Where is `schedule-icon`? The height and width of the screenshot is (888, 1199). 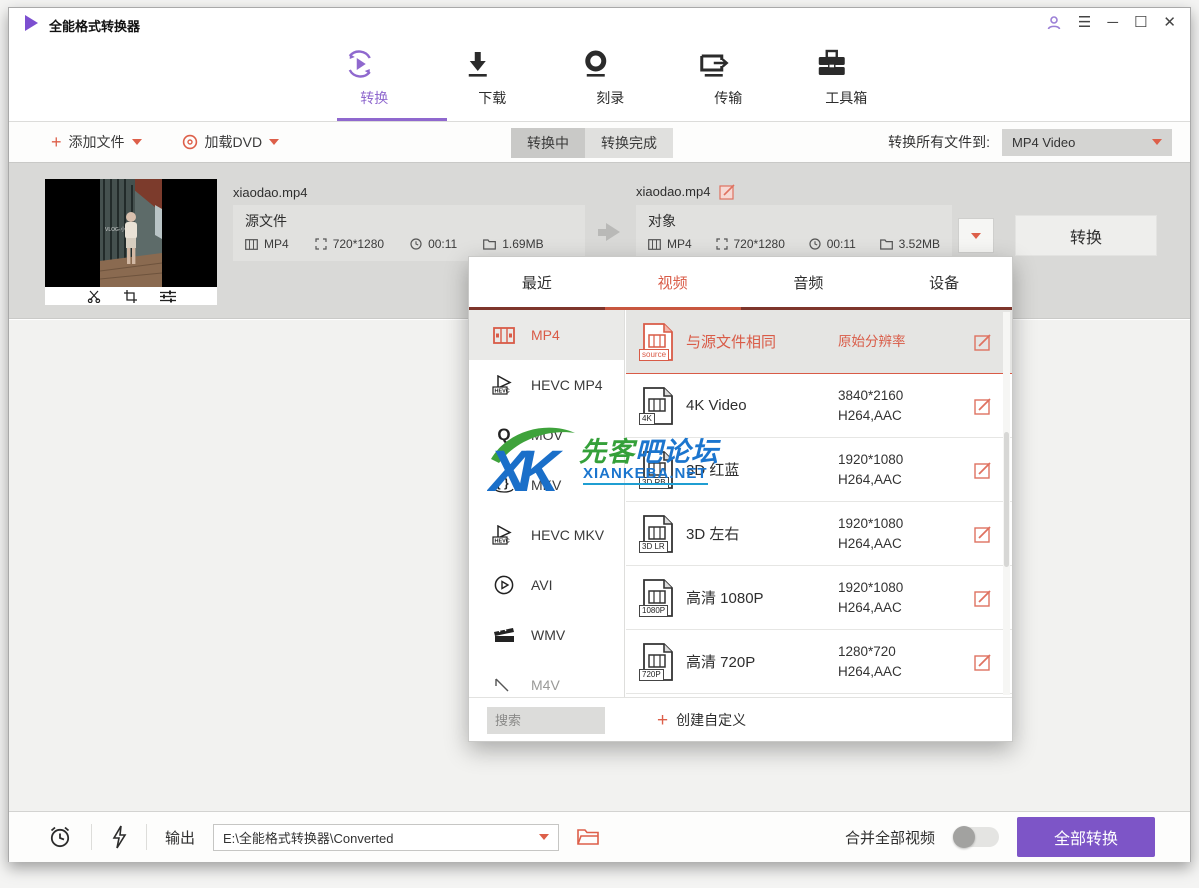
schedule-icon is located at coordinates (60, 837).